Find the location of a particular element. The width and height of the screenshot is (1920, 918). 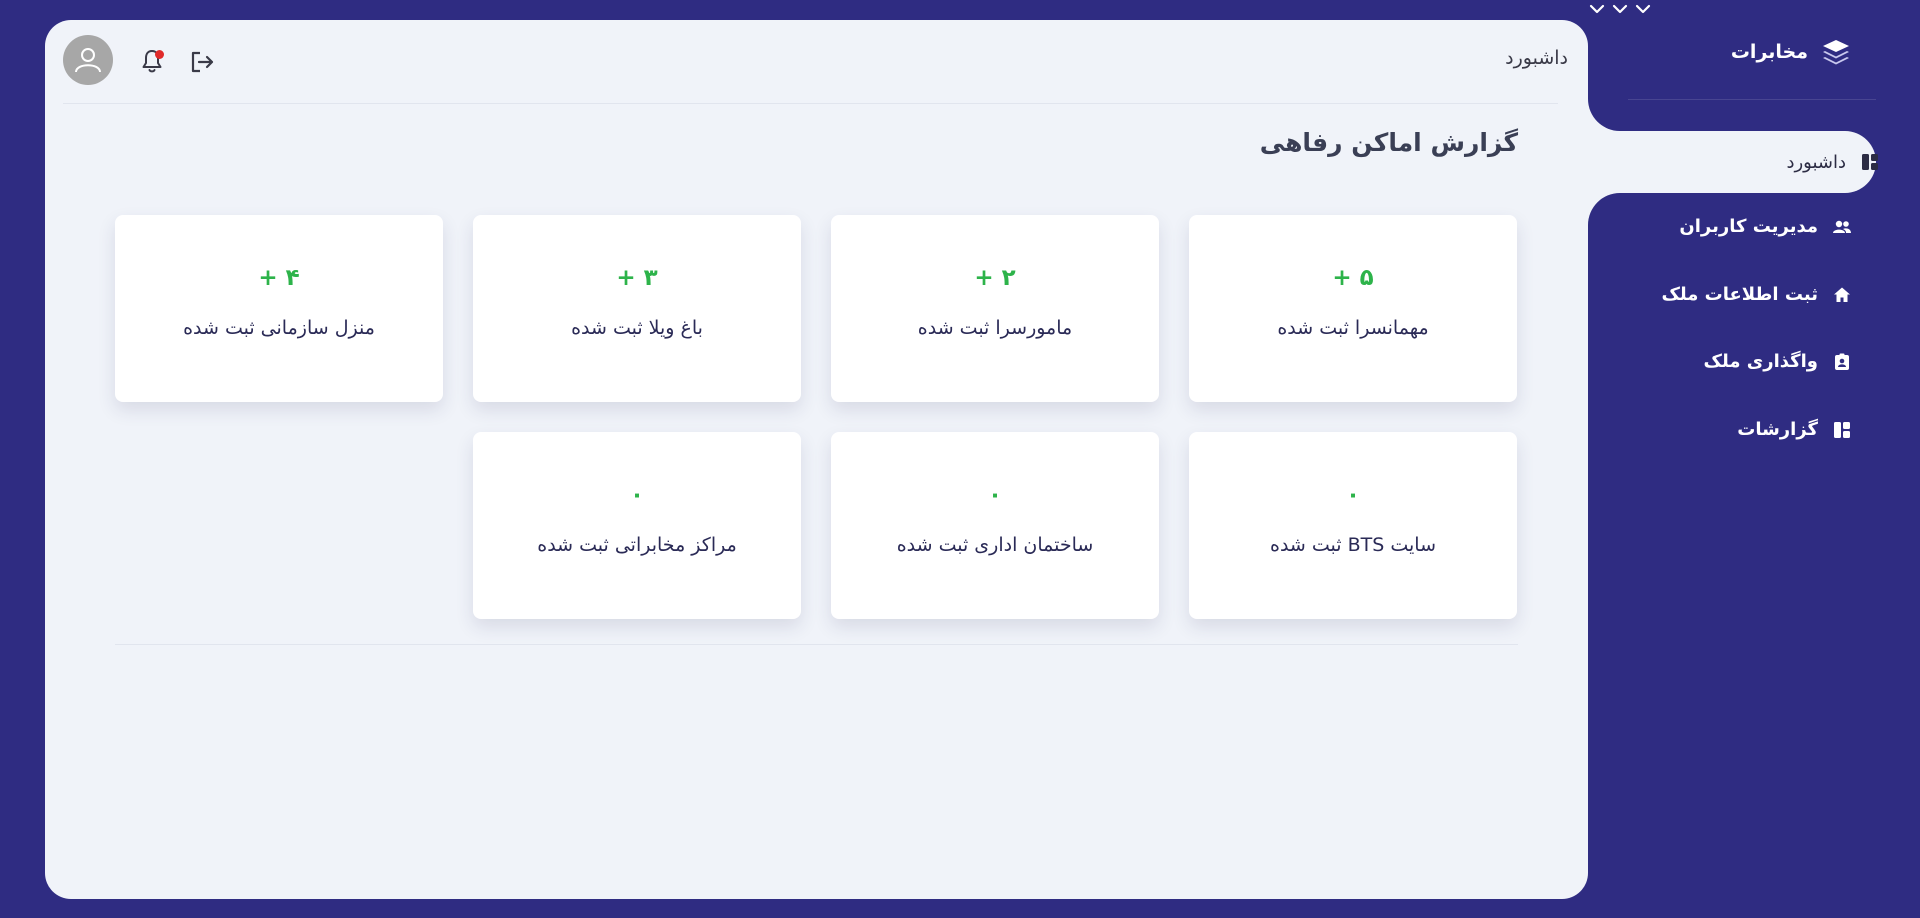

sidebar-item-label: گزارشات is located at coordinates (1777, 429).